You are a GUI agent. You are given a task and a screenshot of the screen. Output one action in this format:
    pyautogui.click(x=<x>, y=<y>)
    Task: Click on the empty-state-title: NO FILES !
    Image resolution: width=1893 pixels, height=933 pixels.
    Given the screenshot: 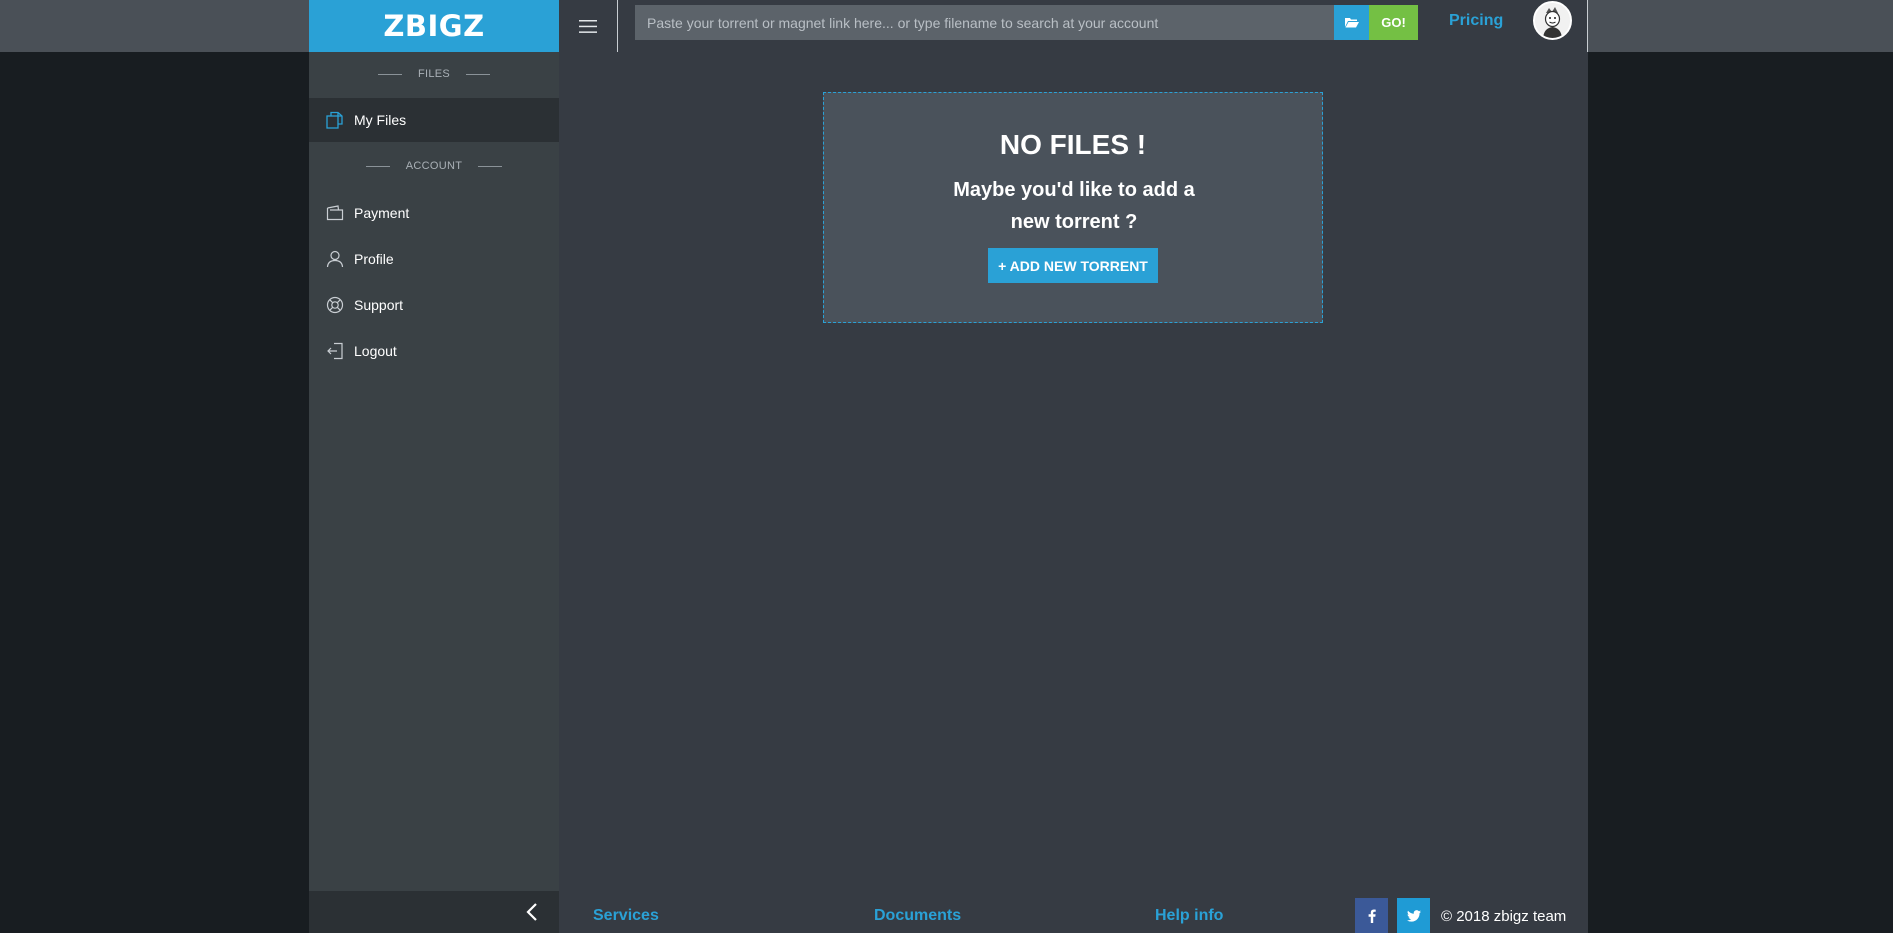 What is the action you would take?
    pyautogui.click(x=1073, y=144)
    